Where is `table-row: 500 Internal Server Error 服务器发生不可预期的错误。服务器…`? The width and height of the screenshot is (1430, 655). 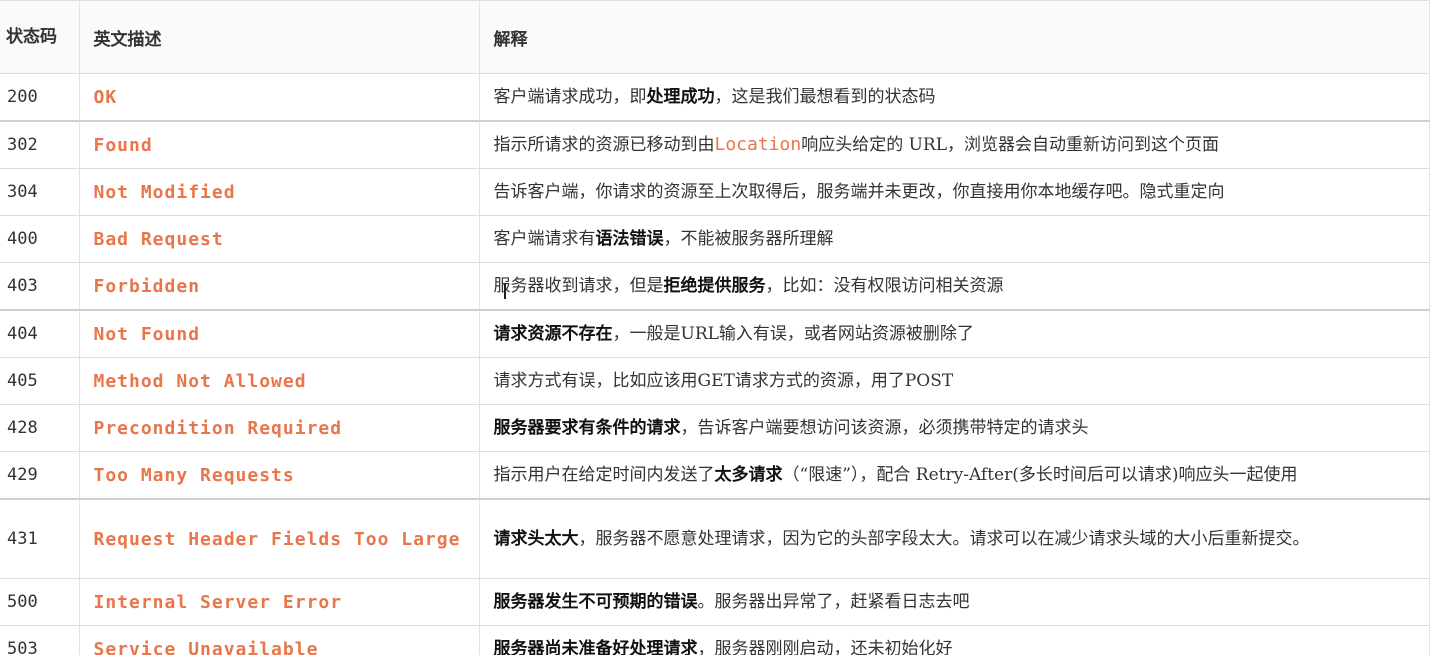 table-row: 500 Internal Server Error 服务器发生不可预期的错误。服务器… is located at coordinates (715, 602).